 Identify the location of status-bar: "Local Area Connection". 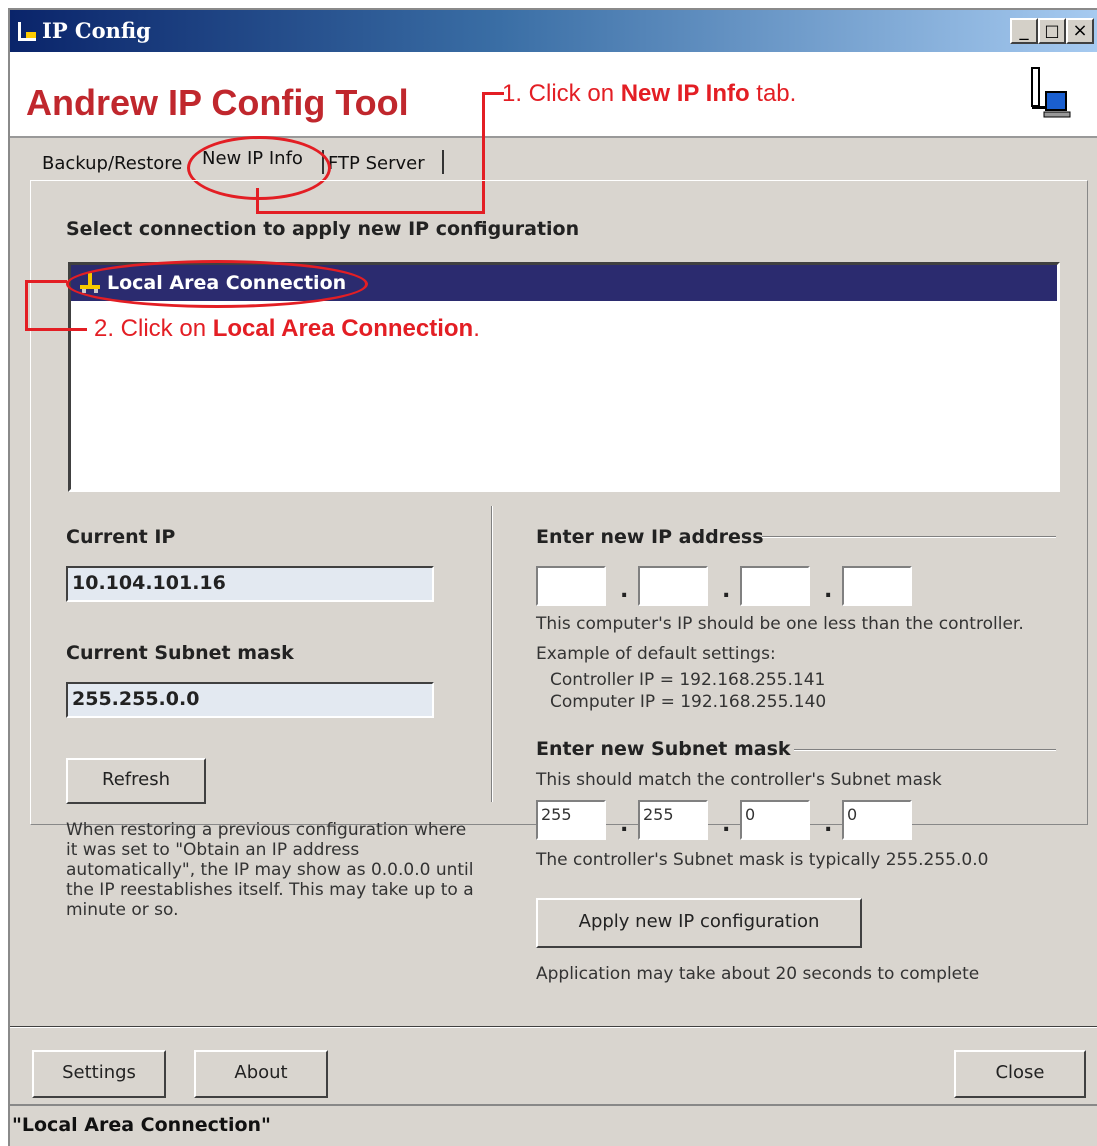
(553, 1125).